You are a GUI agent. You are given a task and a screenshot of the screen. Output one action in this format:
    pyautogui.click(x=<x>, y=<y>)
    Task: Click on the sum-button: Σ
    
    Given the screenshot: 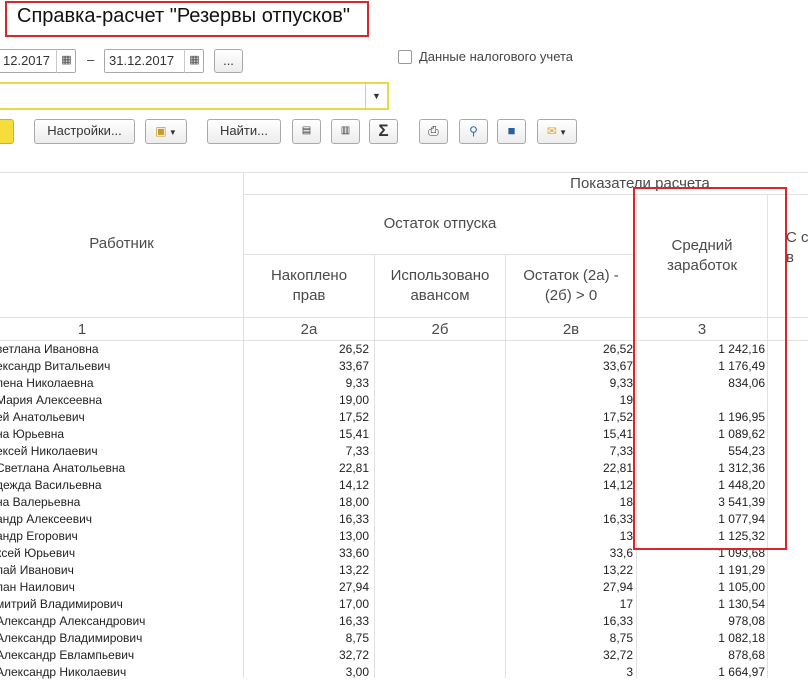 What is the action you would take?
    pyautogui.click(x=383, y=131)
    